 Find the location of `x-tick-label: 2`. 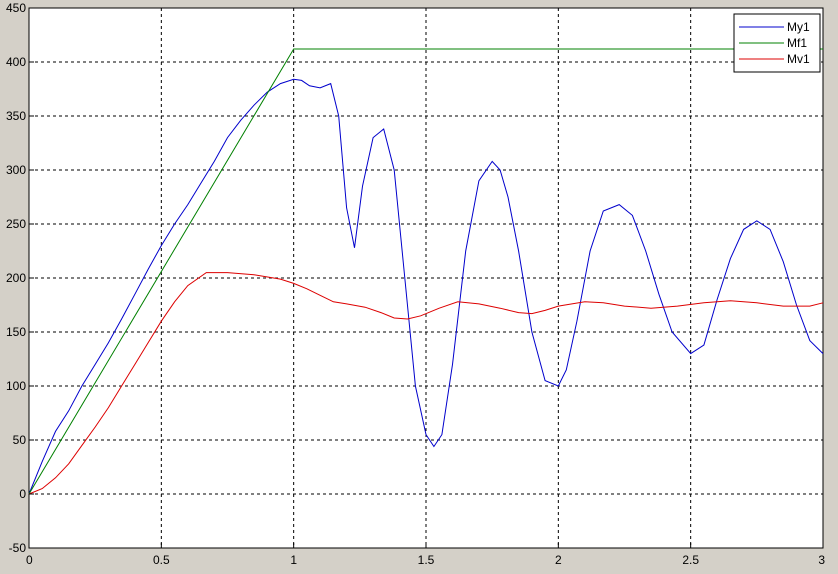

x-tick-label: 2 is located at coordinates (558, 560).